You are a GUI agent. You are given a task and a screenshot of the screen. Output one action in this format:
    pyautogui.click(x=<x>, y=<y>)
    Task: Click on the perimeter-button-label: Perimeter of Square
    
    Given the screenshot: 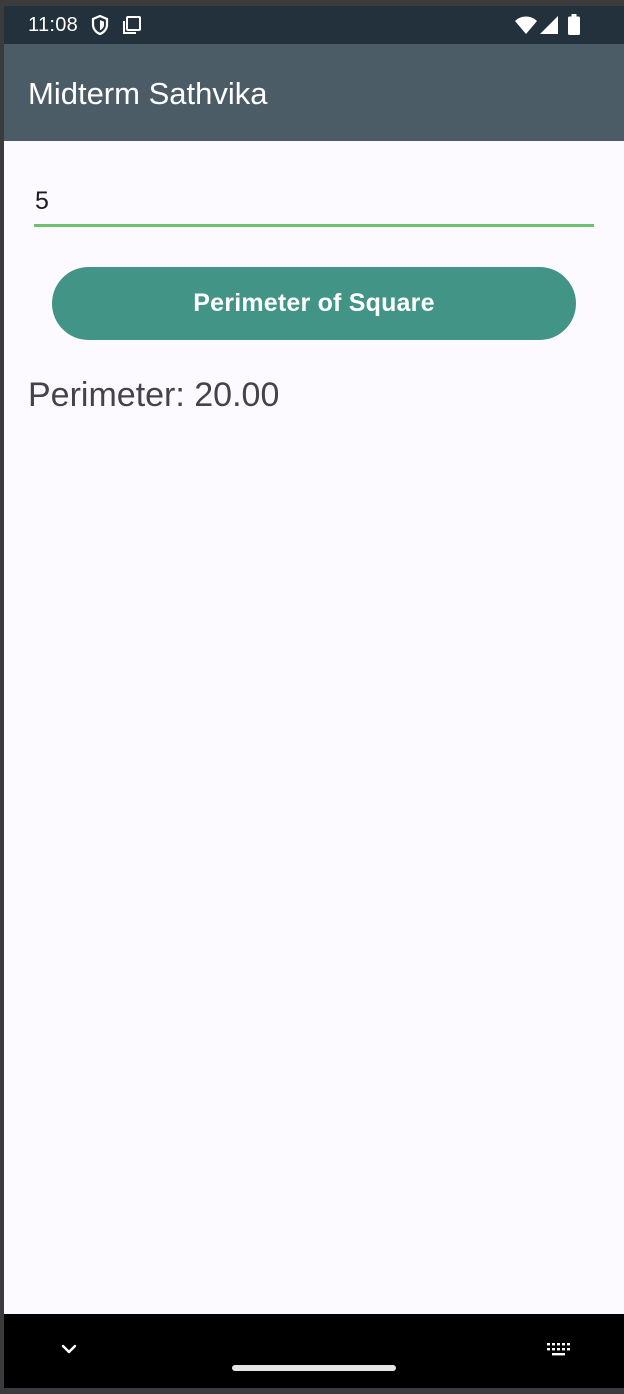 What is the action you would take?
    pyautogui.click(x=314, y=303)
    